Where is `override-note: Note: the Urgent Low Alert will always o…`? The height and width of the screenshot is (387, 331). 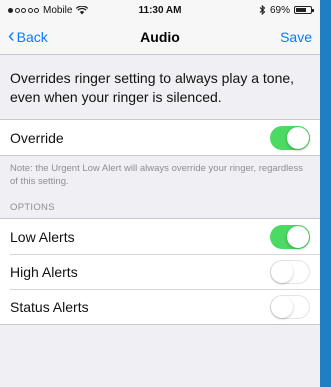
override-note: Note: the Urgent Low Alert will always o… is located at coordinates (157, 175).